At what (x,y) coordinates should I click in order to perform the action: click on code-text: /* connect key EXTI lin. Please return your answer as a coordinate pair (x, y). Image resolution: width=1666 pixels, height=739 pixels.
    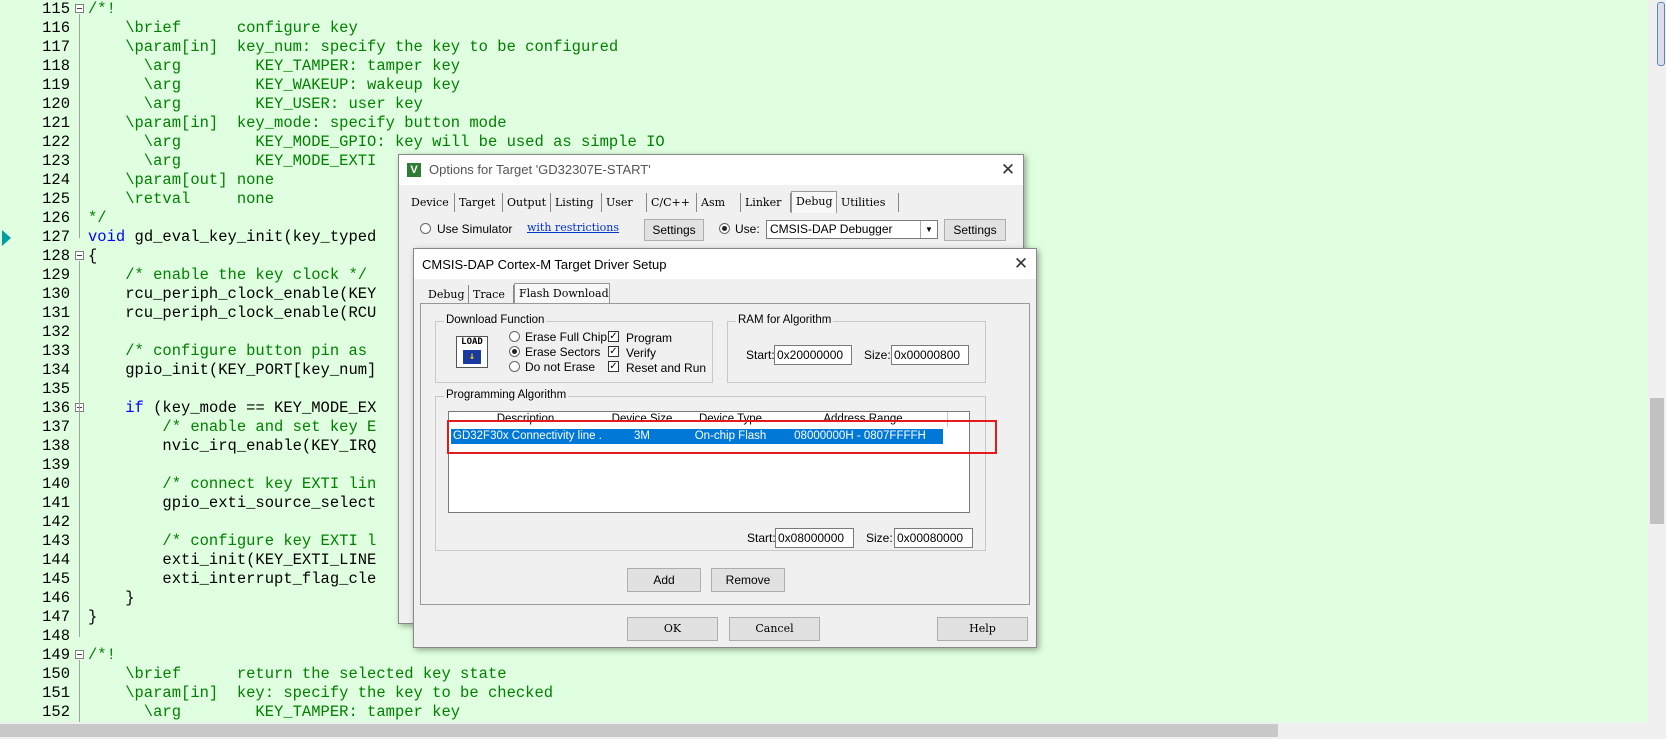
    Looking at the image, I should click on (232, 484).